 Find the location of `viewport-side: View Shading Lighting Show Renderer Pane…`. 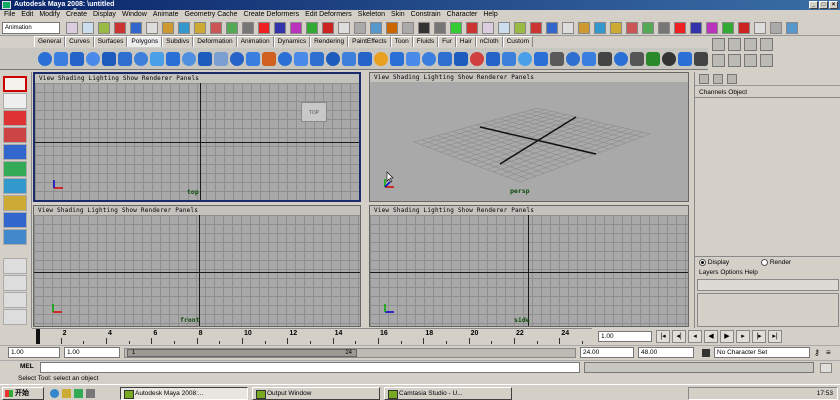

viewport-side: View Shading Lighting Show Renderer Pane… is located at coordinates (529, 266).